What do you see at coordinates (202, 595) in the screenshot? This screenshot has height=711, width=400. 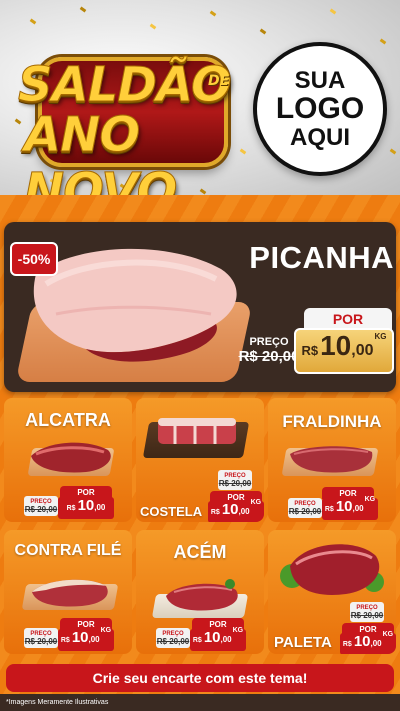 I see `acem-meat-image` at bounding box center [202, 595].